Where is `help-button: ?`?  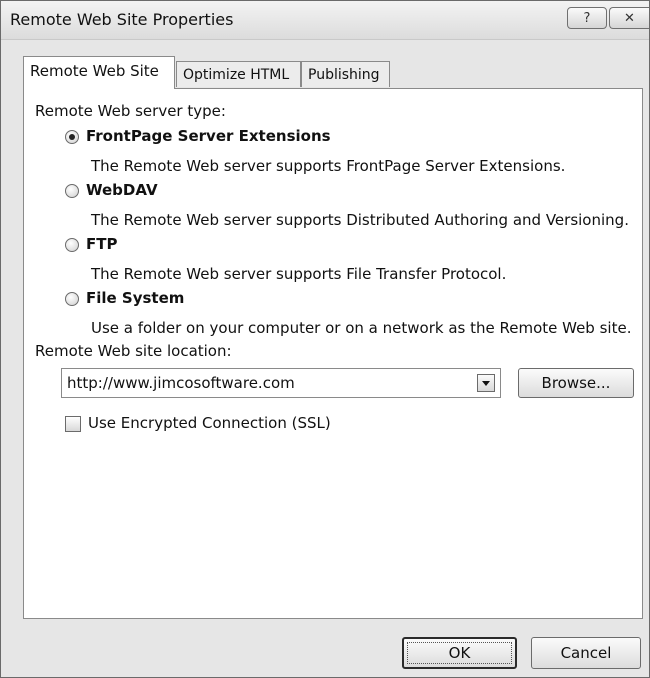
help-button: ? is located at coordinates (587, 18).